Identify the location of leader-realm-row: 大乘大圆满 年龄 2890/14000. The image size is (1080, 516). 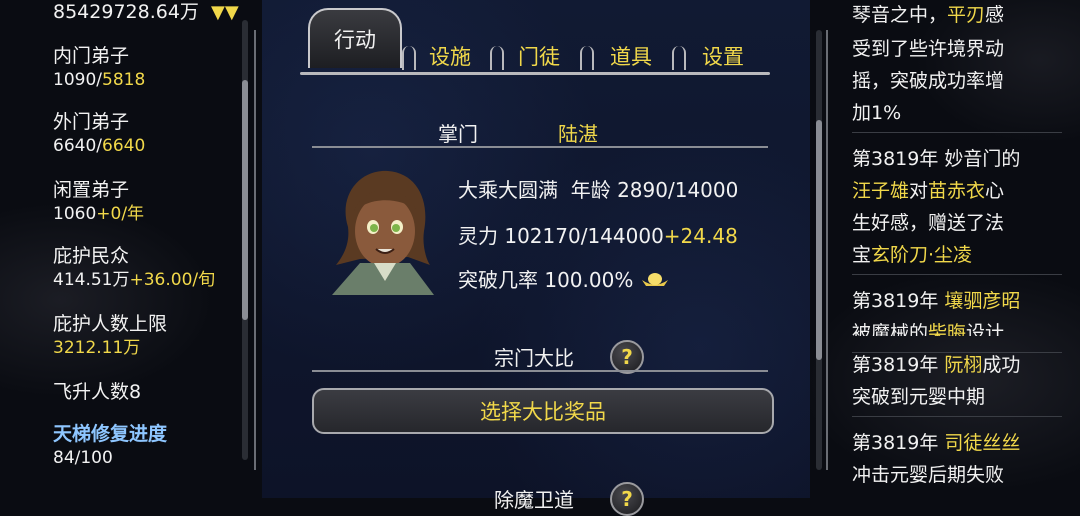
(598, 188).